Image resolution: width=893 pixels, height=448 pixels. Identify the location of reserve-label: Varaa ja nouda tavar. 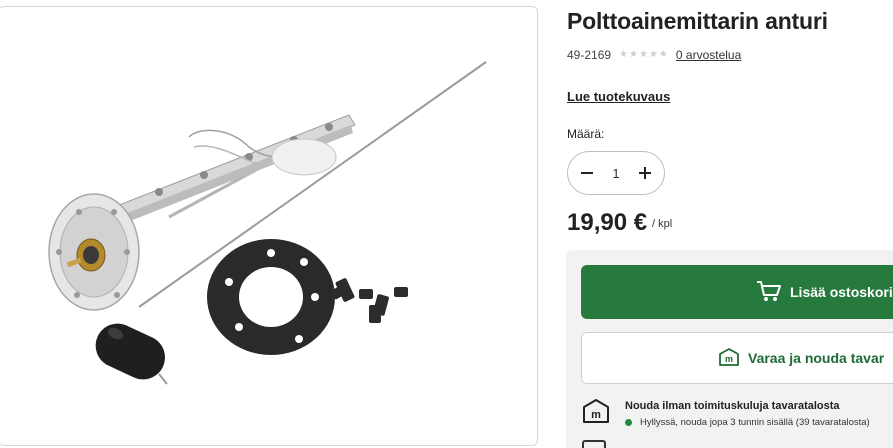
(816, 358).